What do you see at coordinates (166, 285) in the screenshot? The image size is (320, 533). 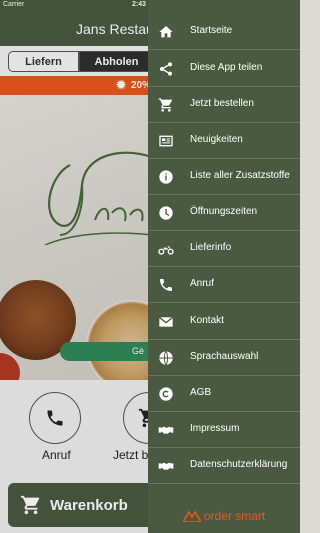 I see `phone-icon` at bounding box center [166, 285].